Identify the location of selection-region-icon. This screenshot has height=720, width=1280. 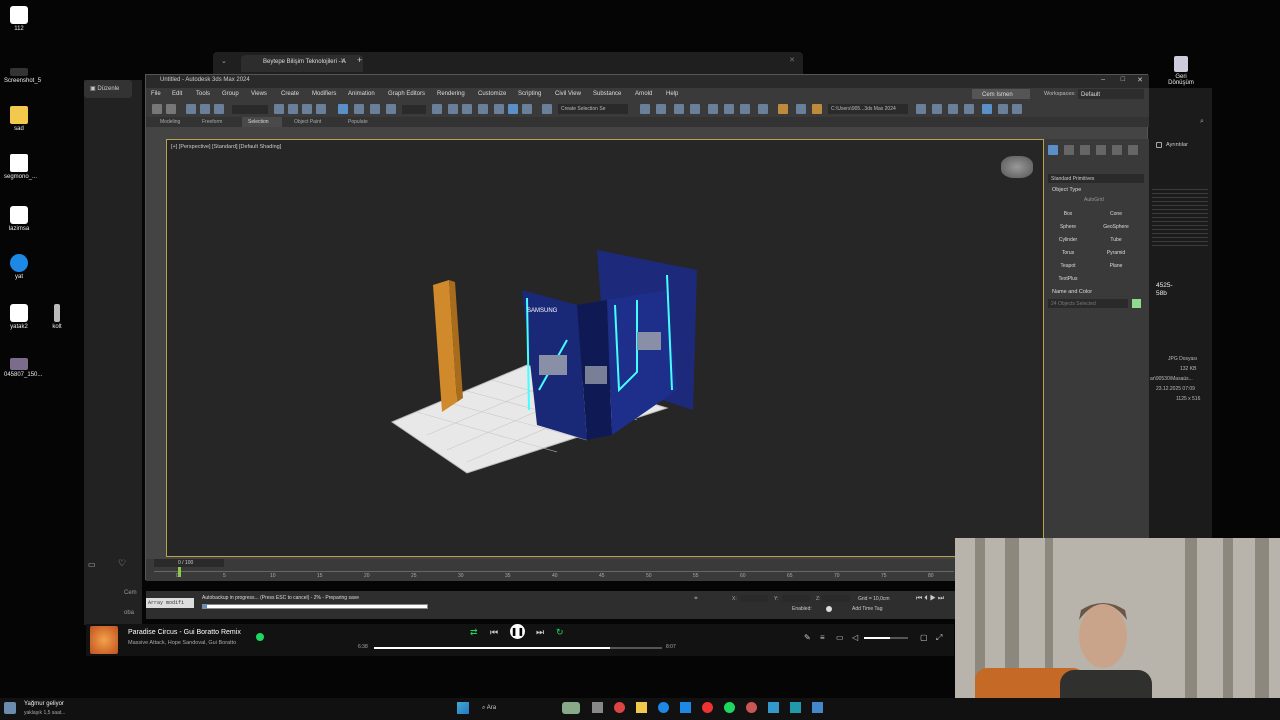
(307, 109).